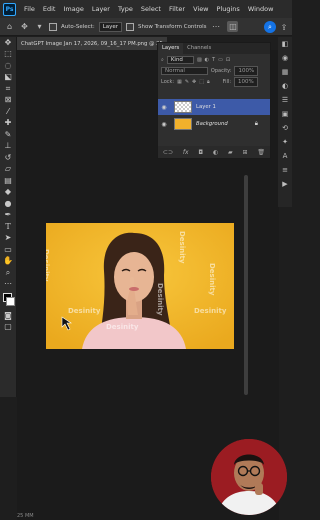 This screenshot has height=520, width=320. What do you see at coordinates (8, 227) in the screenshot?
I see `type-tool-icon: T` at bounding box center [8, 227].